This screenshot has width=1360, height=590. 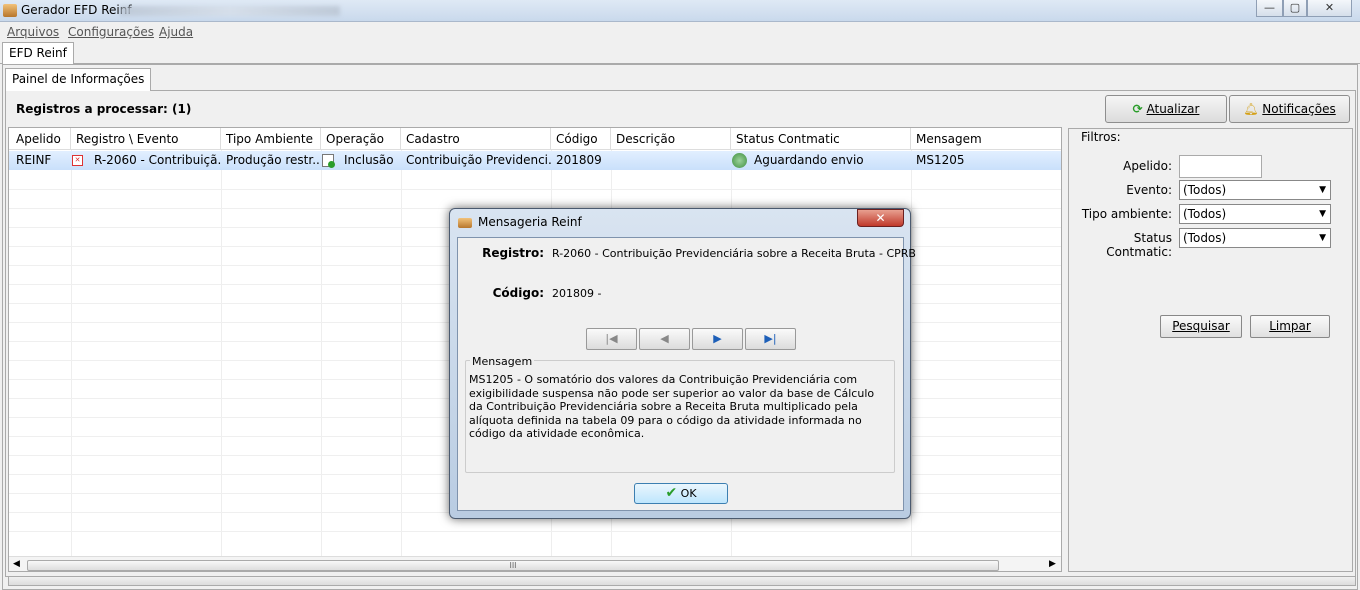 I want to click on checkmark-icon: ✔, so click(x=671, y=493).